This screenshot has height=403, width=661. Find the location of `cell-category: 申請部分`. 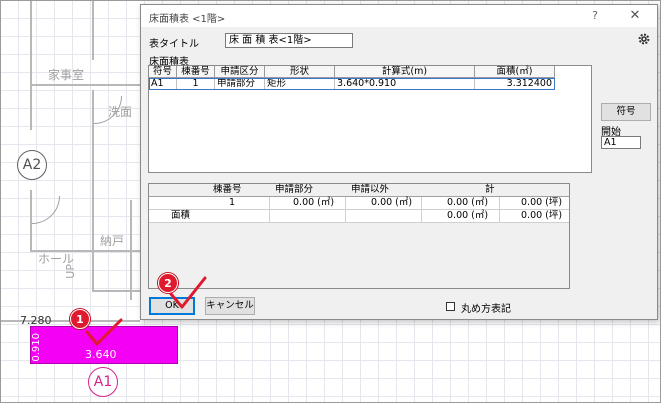

cell-category: 申請部分 is located at coordinates (240, 84).